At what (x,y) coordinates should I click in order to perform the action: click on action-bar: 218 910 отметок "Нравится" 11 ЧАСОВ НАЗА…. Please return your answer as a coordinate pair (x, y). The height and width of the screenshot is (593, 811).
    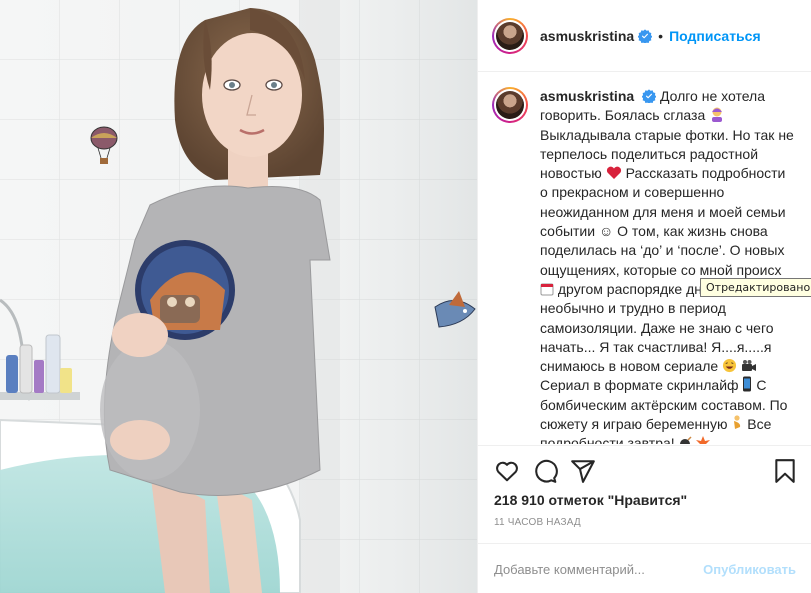
    Looking at the image, I should click on (644, 519).